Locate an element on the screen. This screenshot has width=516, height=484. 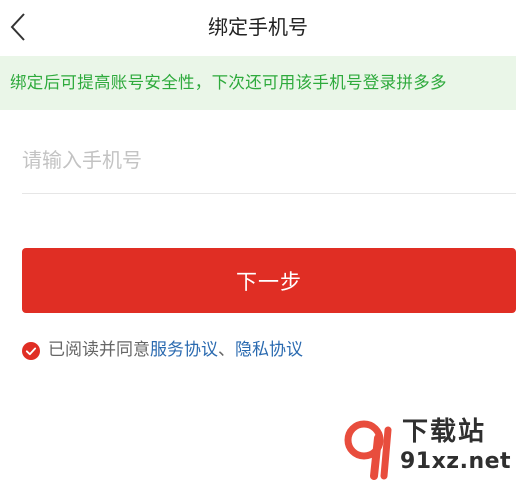
next-step-button: 下一步 is located at coordinates (269, 280).